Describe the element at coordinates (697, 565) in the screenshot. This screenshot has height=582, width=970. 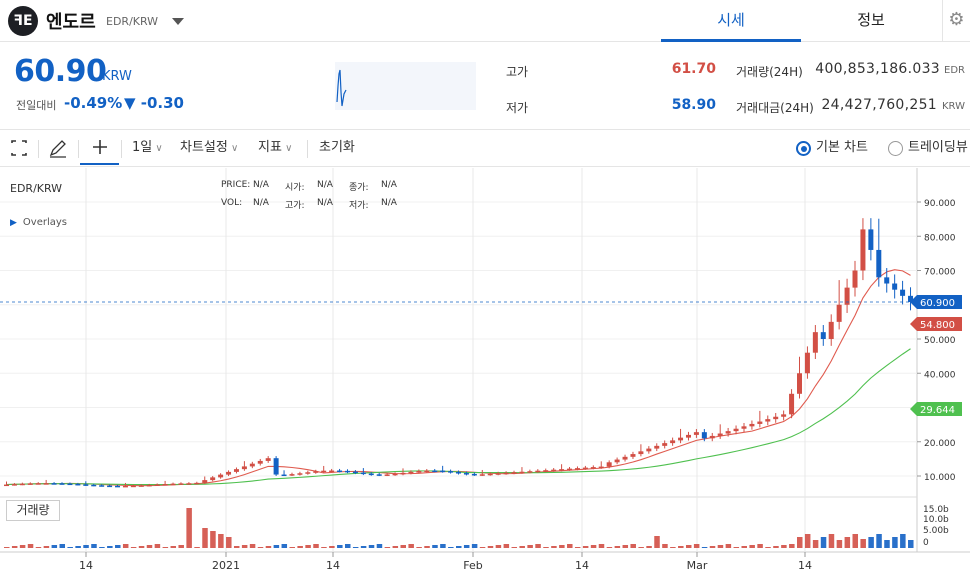
I see `x-tick-label: Mar` at that location.